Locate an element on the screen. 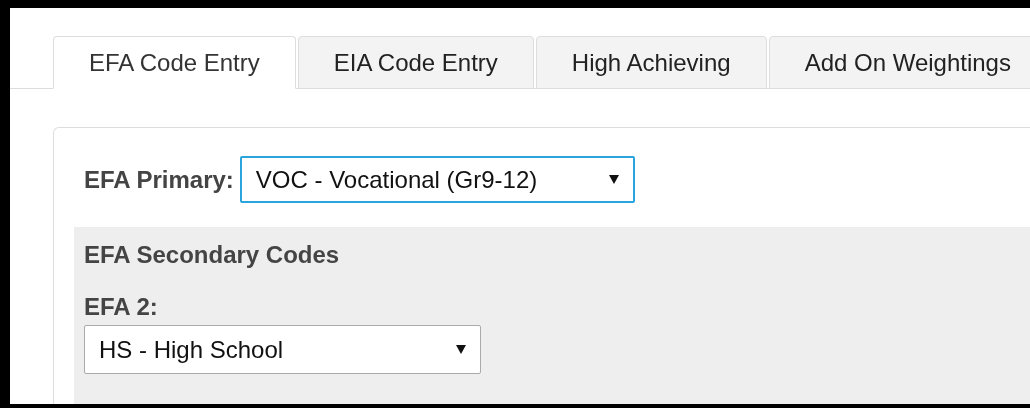 This screenshot has height=408, width=1030. tab: High Achieving is located at coordinates (651, 62).